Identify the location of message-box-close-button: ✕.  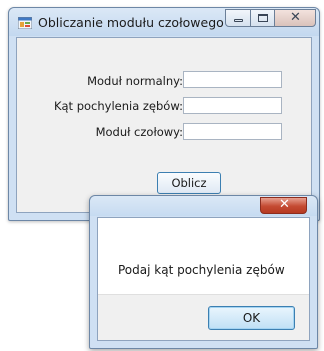
(283, 205).